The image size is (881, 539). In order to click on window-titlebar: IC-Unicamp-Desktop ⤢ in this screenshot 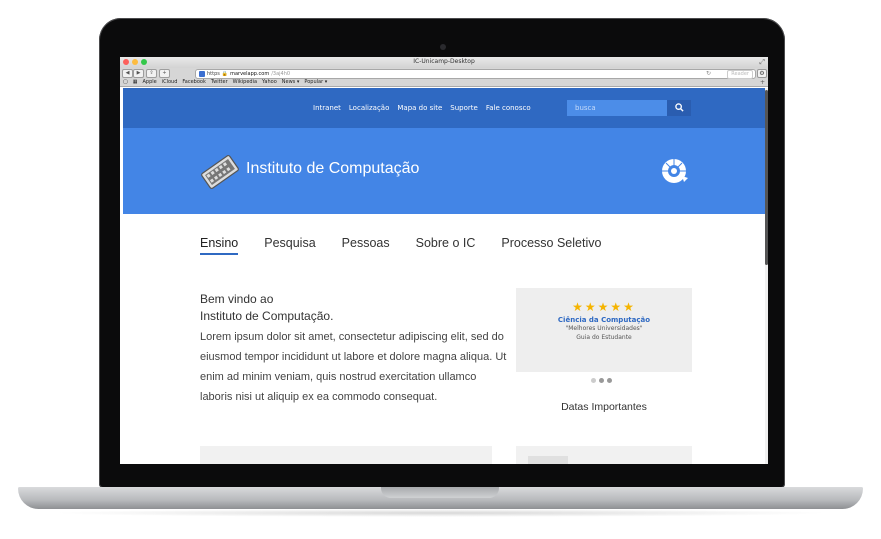, I will do `click(444, 62)`.